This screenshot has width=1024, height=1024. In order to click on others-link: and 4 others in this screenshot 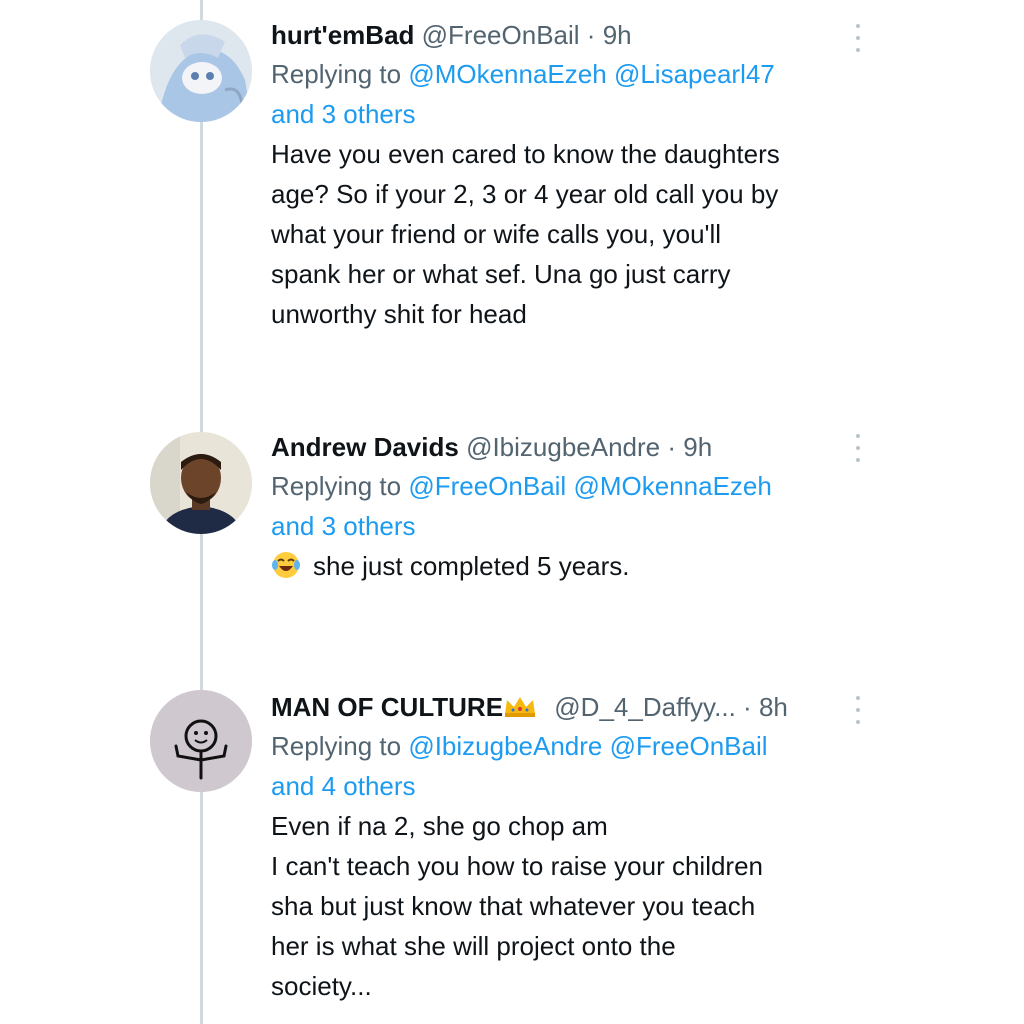, I will do `click(343, 786)`.